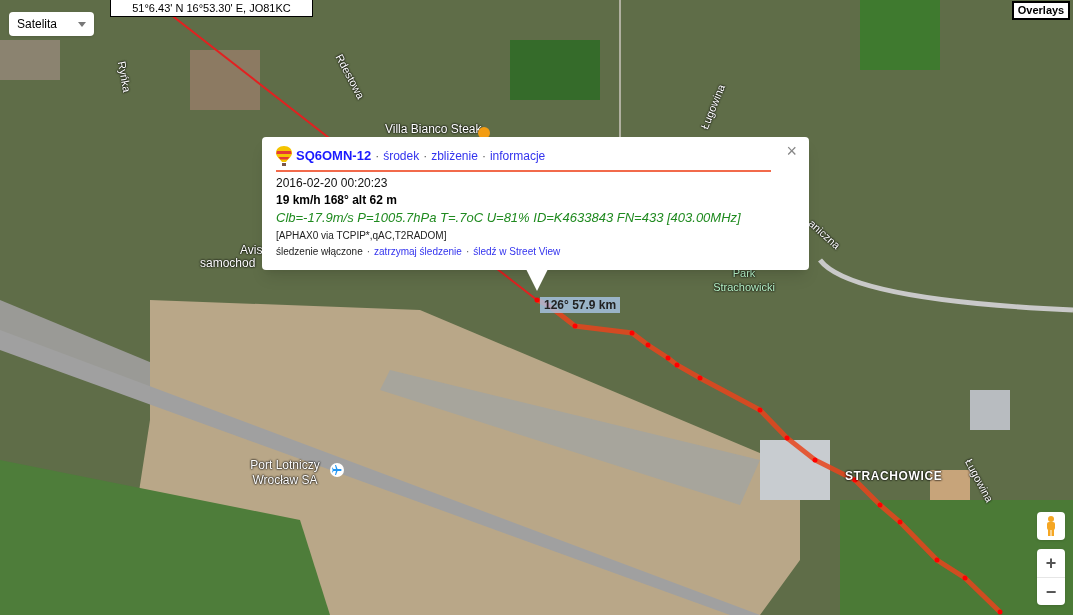  What do you see at coordinates (251, 250) in the screenshot?
I see `map-label: Avis` at bounding box center [251, 250].